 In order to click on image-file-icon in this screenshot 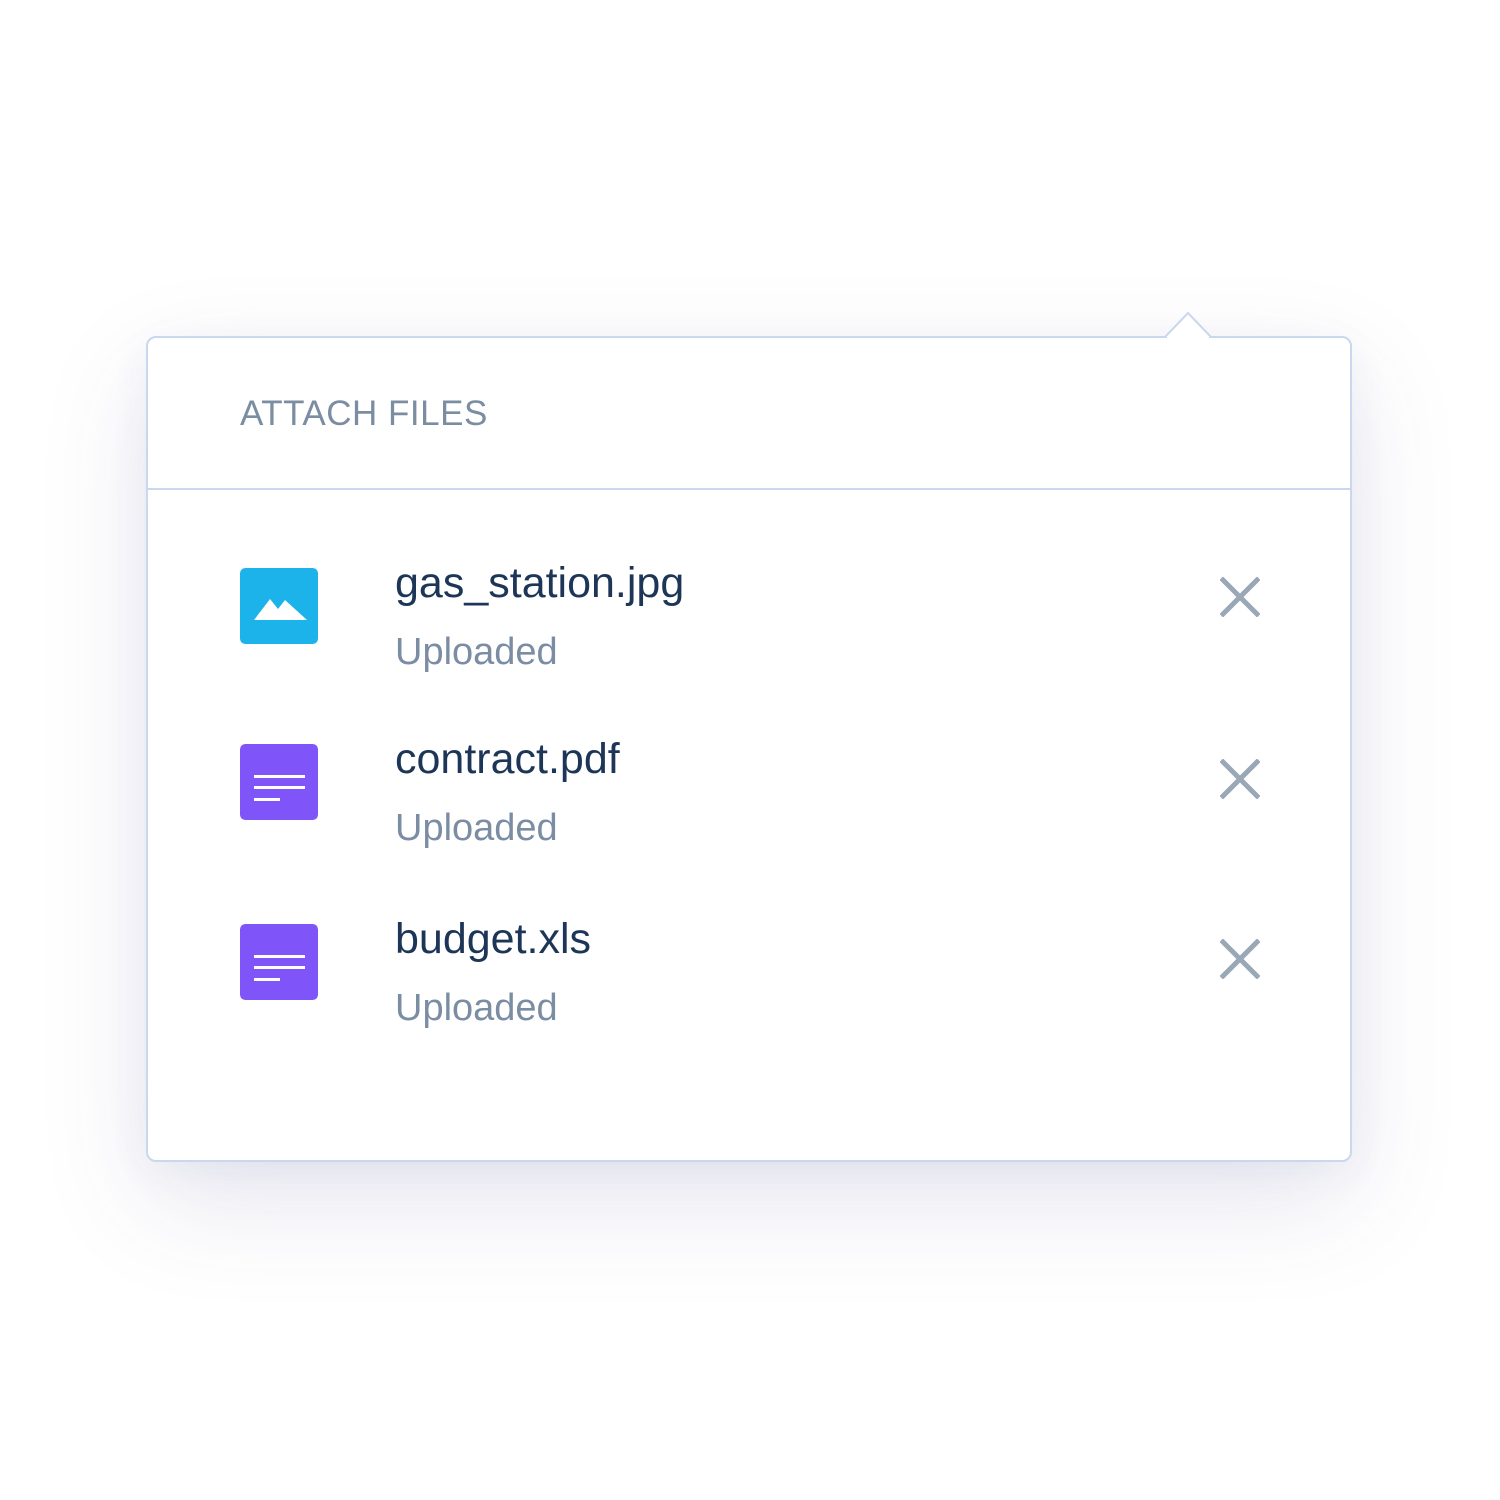, I will do `click(279, 606)`.